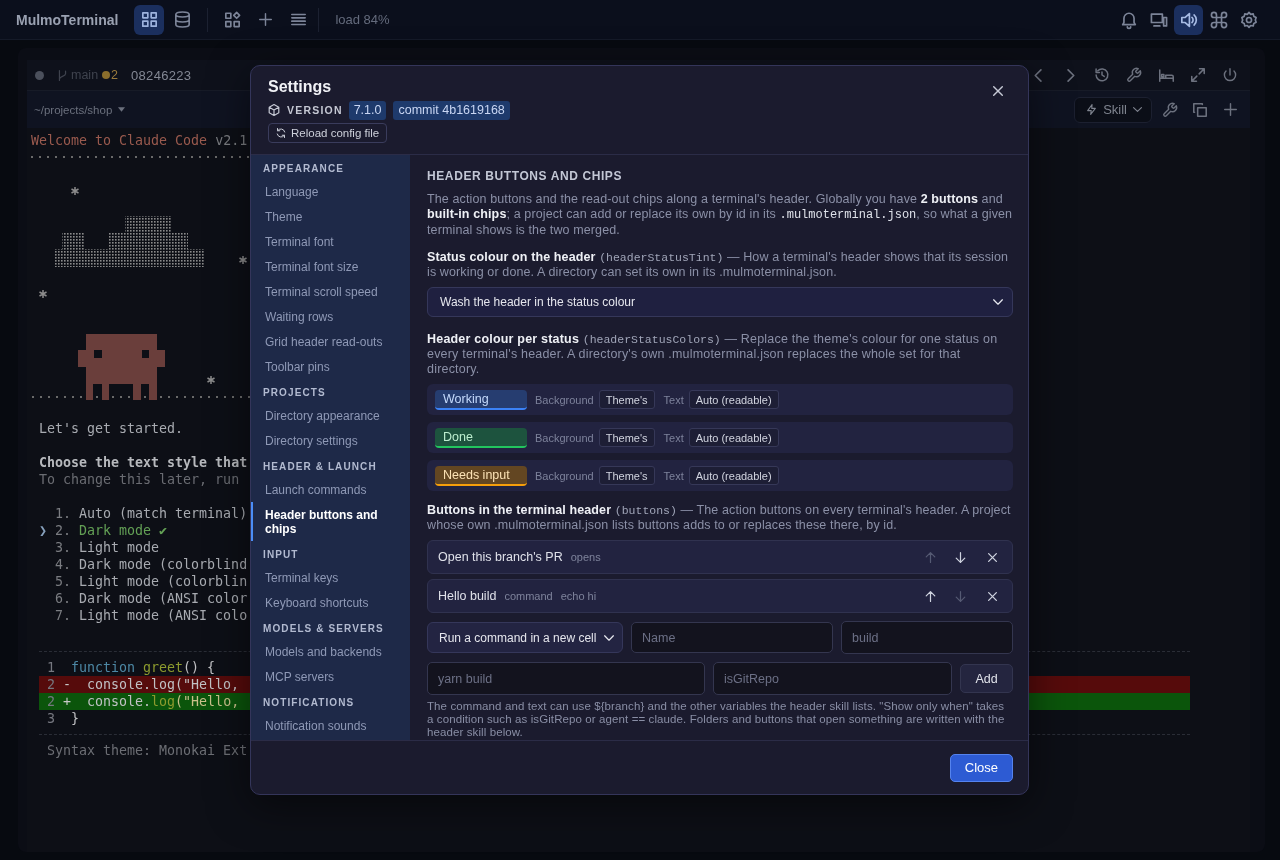 This screenshot has width=1280, height=860. What do you see at coordinates (303, 169) in the screenshot?
I see `nav-section-heading: APPEARANCE` at bounding box center [303, 169].